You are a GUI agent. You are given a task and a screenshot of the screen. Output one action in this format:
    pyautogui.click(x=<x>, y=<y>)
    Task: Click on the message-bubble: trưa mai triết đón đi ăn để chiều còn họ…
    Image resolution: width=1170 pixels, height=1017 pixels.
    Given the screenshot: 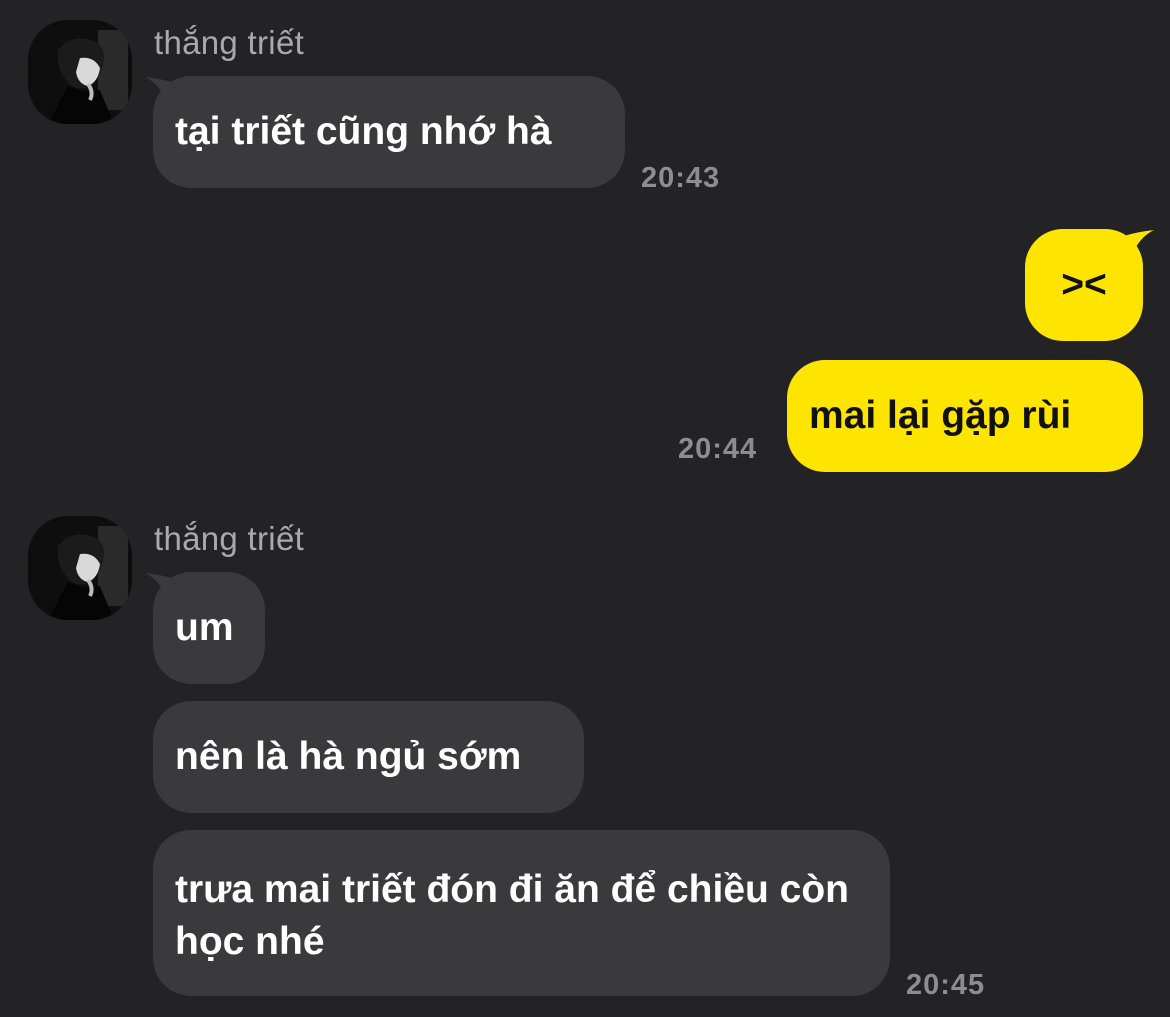 What is the action you would take?
    pyautogui.click(x=521, y=913)
    